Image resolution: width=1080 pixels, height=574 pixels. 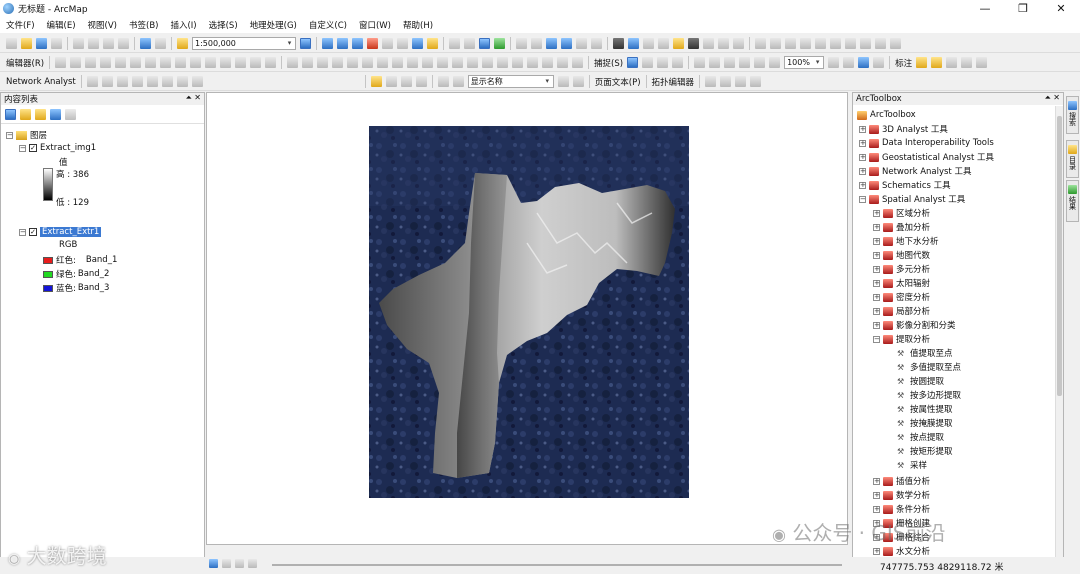 What do you see at coordinates (905, 185) in the screenshot?
I see `toolset-schematics: + Schematics 工具` at bounding box center [905, 185].